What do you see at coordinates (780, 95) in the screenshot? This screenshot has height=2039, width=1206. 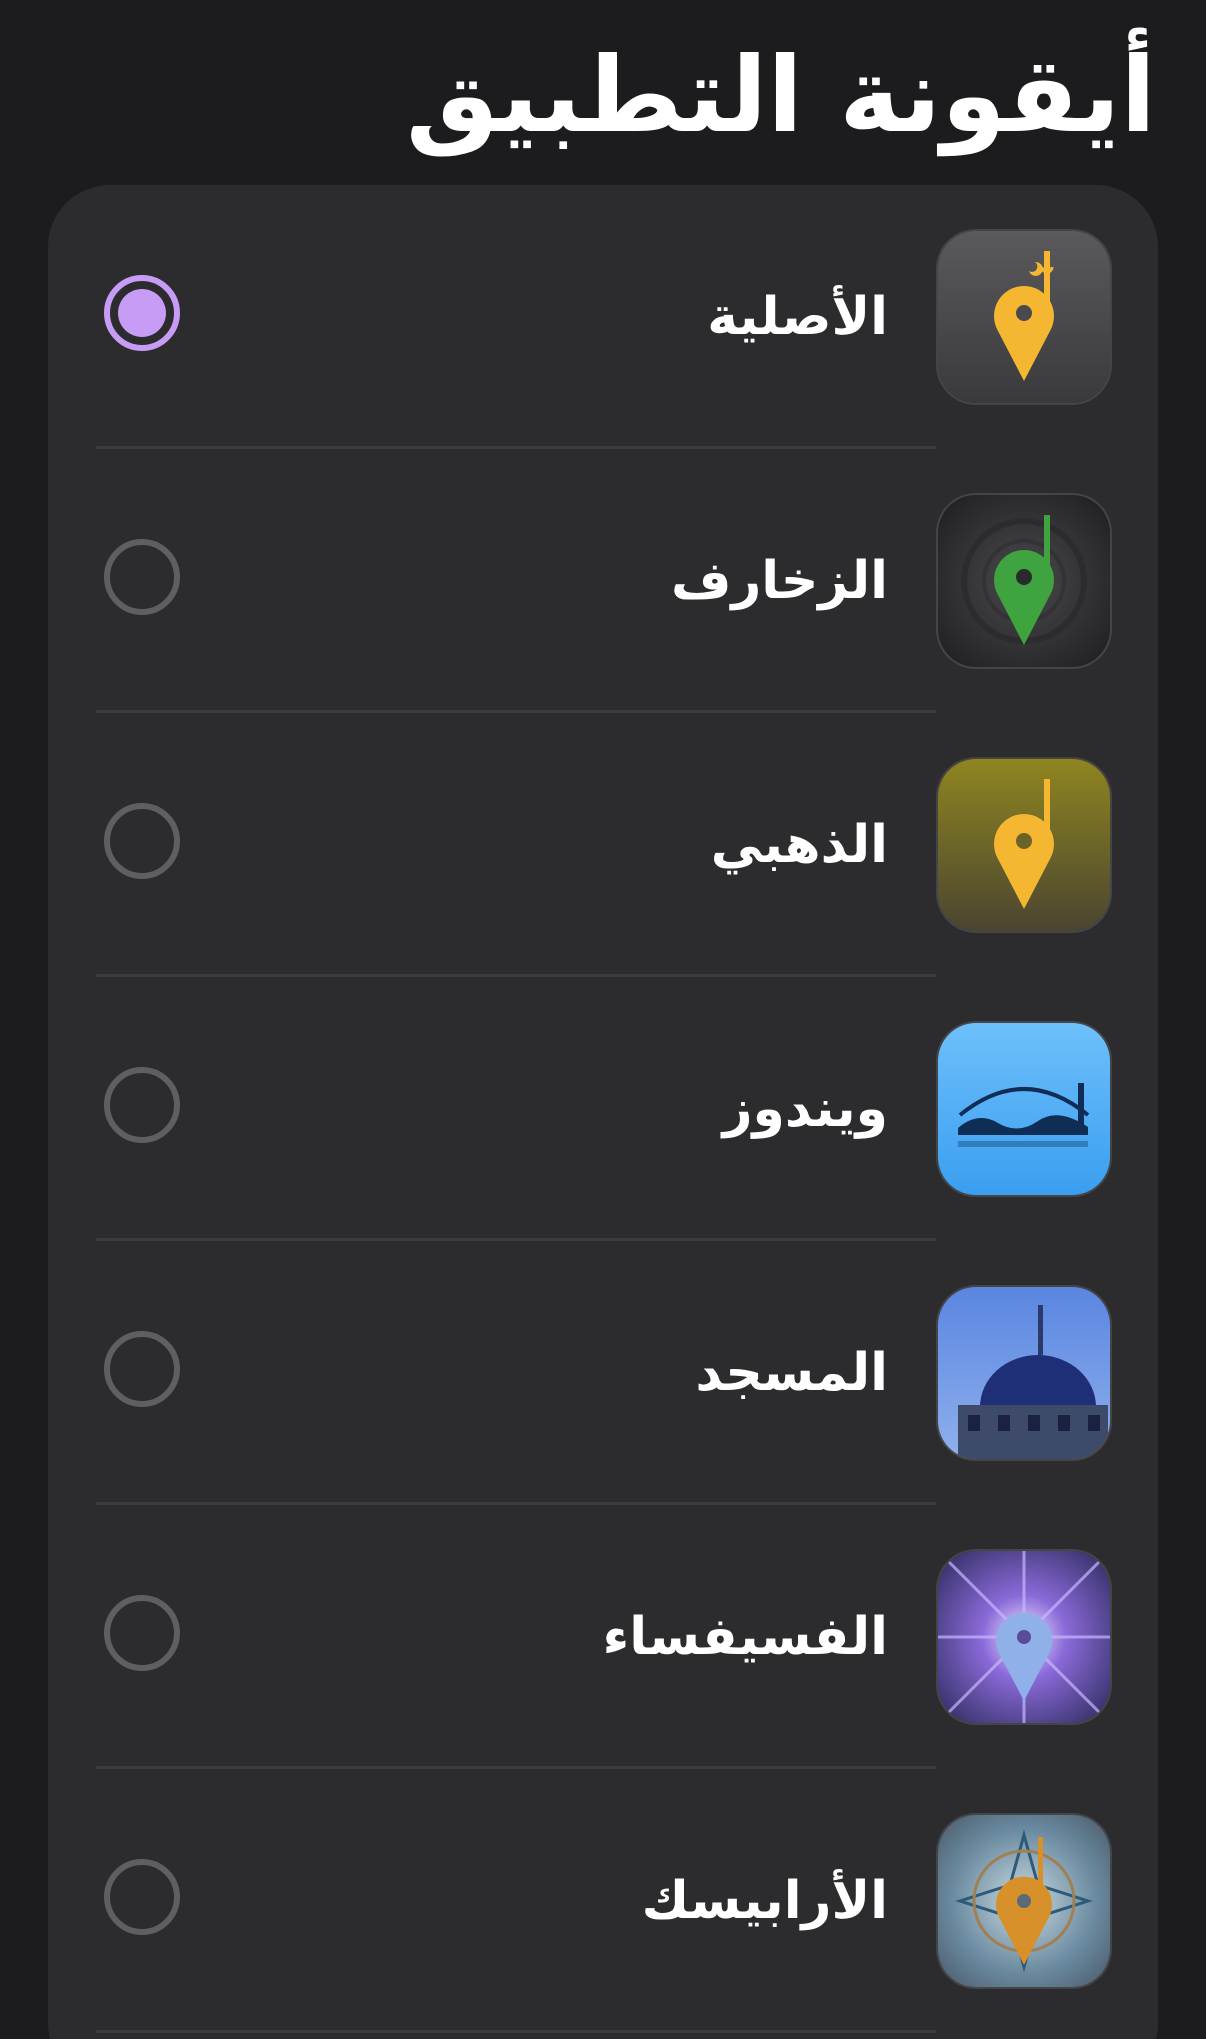 I see `page-title: أيقونة التطبيق` at bounding box center [780, 95].